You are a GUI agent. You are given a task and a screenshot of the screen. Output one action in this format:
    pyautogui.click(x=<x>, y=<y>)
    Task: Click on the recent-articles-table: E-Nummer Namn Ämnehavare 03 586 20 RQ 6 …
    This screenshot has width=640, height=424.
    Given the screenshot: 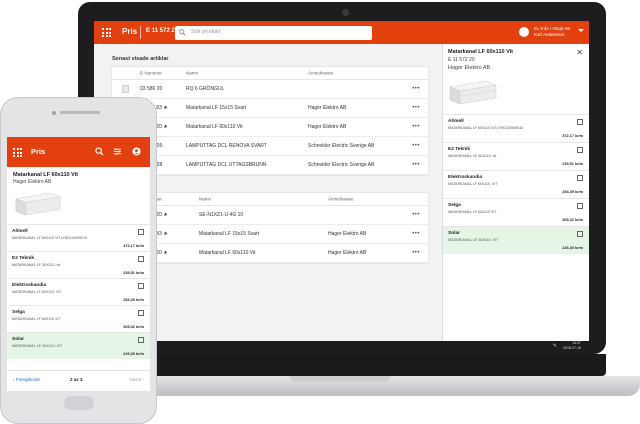 What is the action you would take?
    pyautogui.click(x=270, y=121)
    